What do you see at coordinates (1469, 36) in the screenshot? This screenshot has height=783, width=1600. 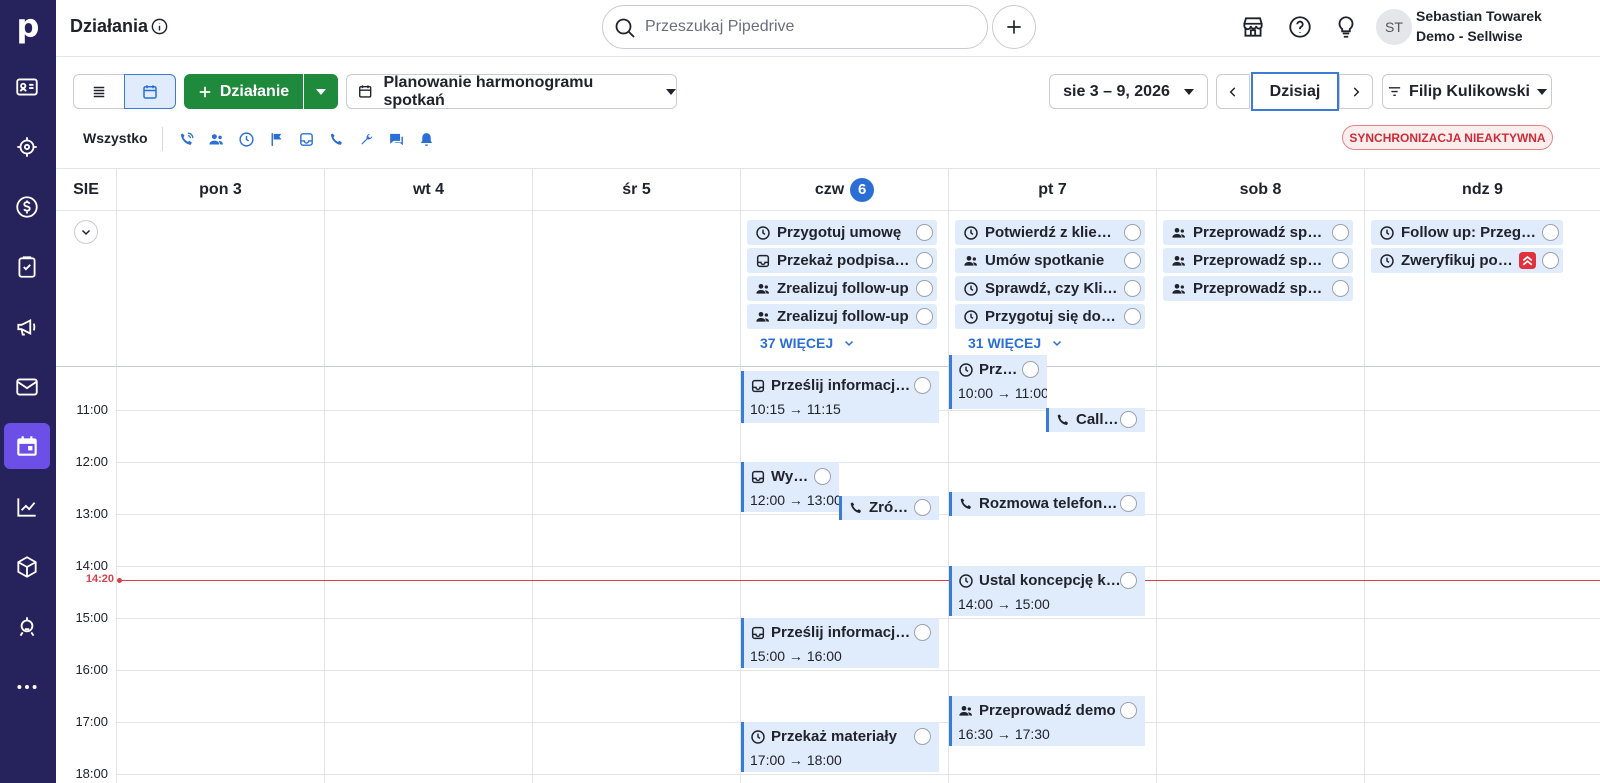 I see `company-name: Demo - Sellwise` at bounding box center [1469, 36].